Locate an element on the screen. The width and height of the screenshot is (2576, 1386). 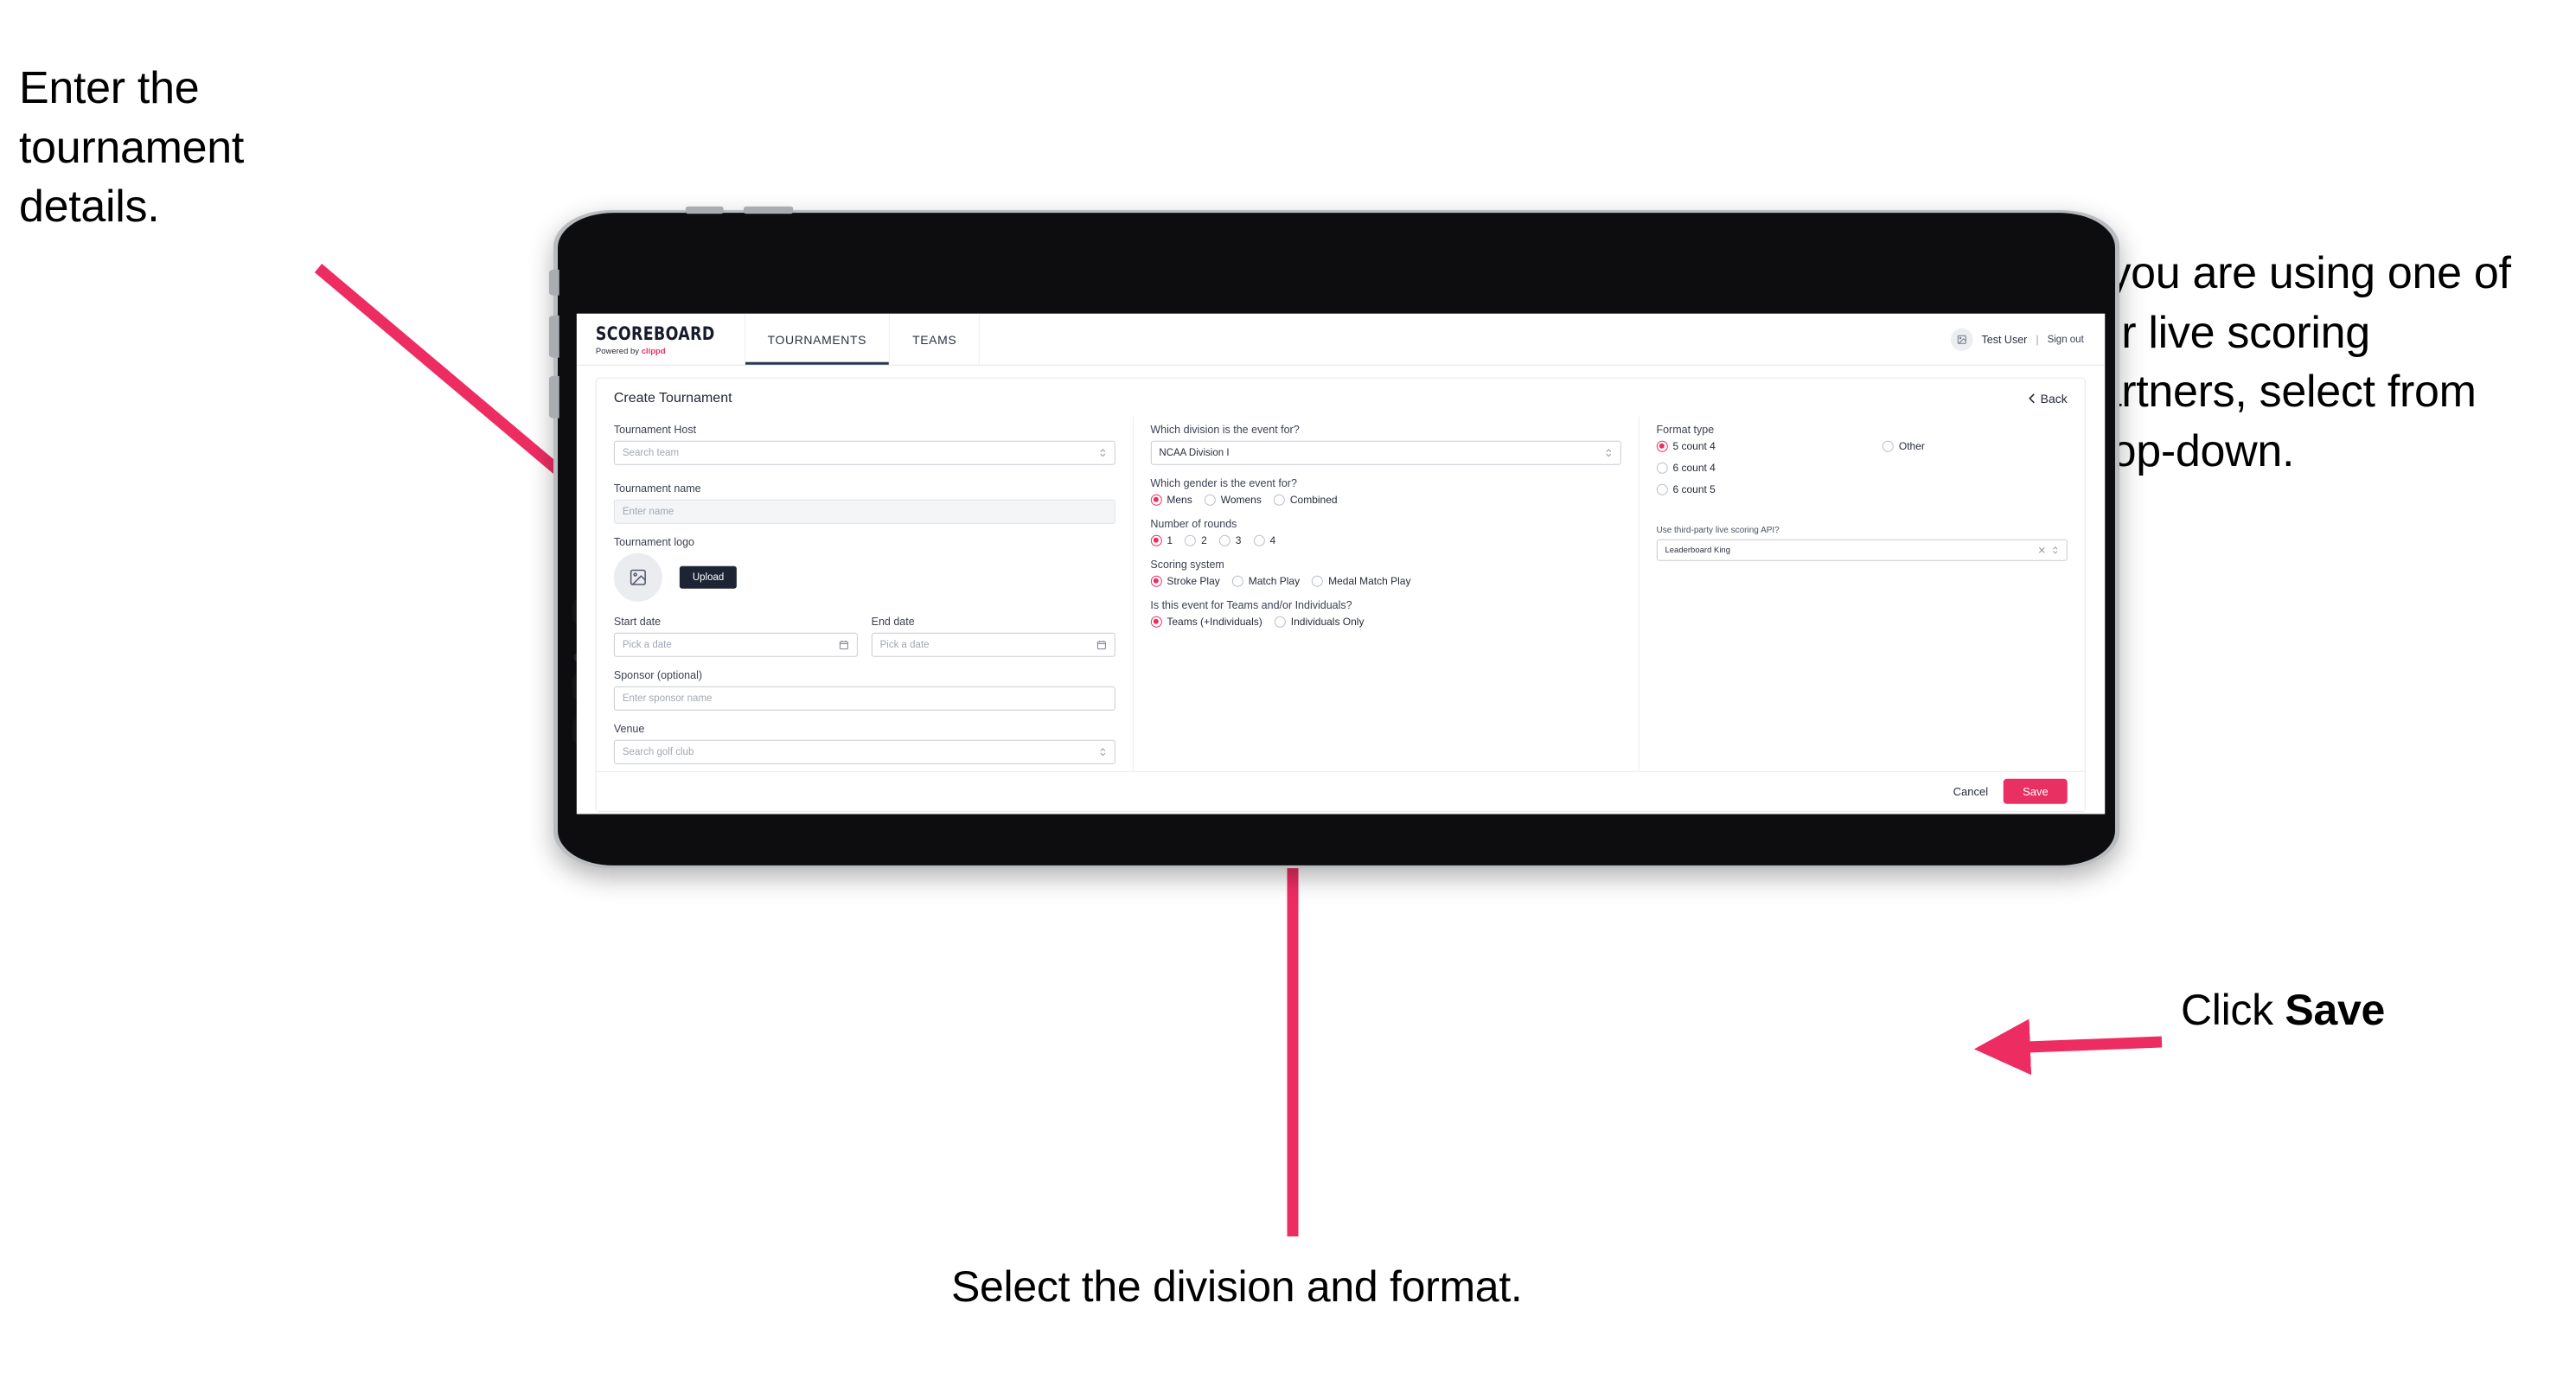
avatar is located at coordinates (1962, 339).